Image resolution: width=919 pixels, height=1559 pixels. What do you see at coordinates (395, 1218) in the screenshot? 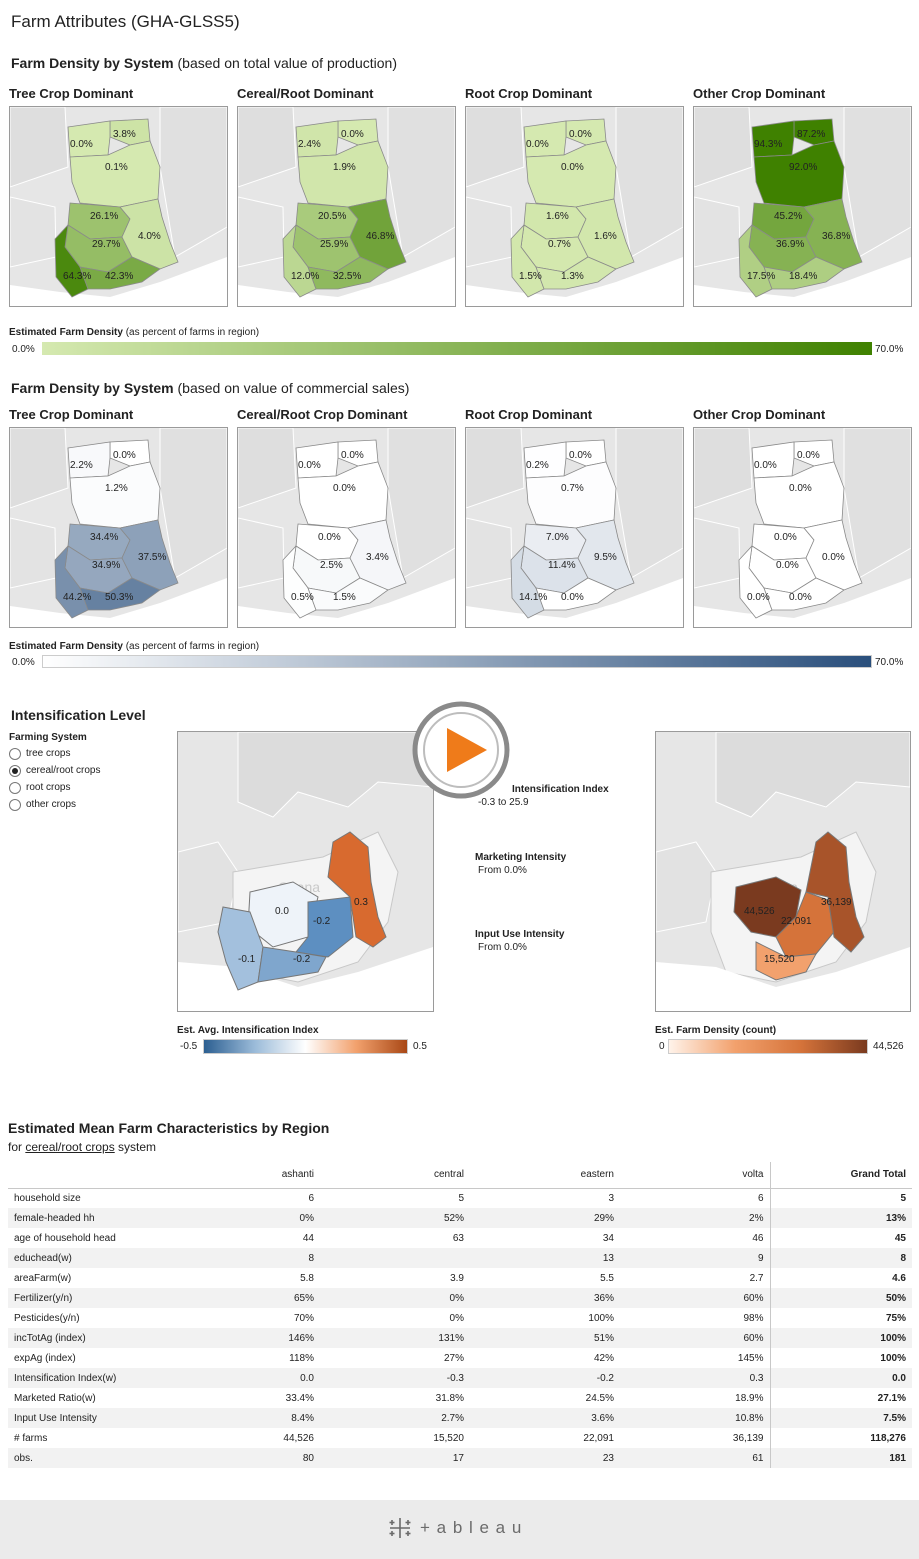
I see `table-cell: 52%` at bounding box center [395, 1218].